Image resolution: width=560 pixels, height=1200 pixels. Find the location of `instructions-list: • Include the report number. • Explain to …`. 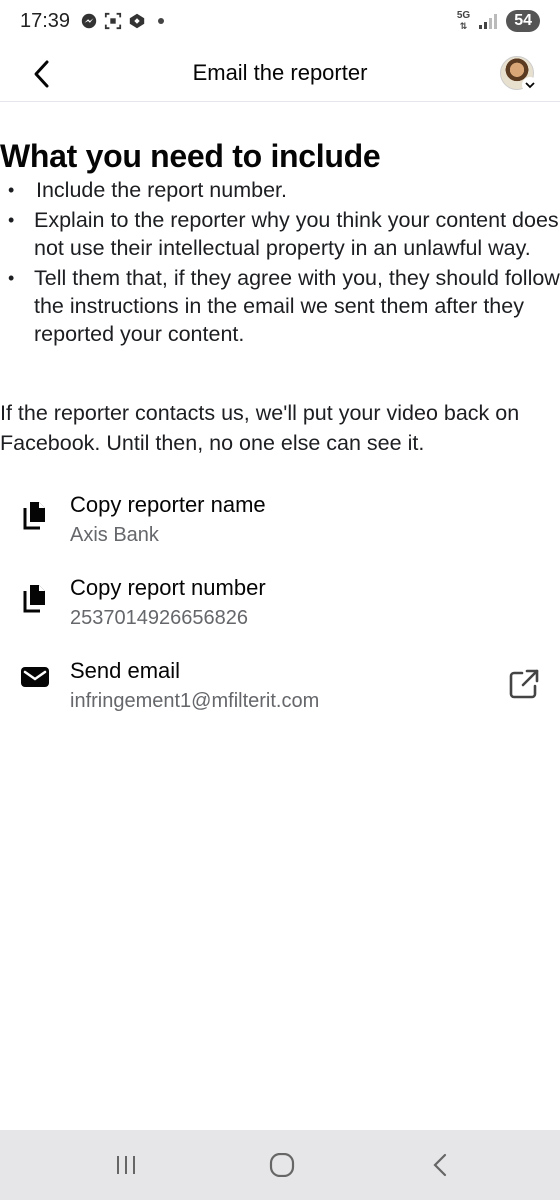

instructions-list: • Include the report number. • Explain to … is located at coordinates (280, 263).